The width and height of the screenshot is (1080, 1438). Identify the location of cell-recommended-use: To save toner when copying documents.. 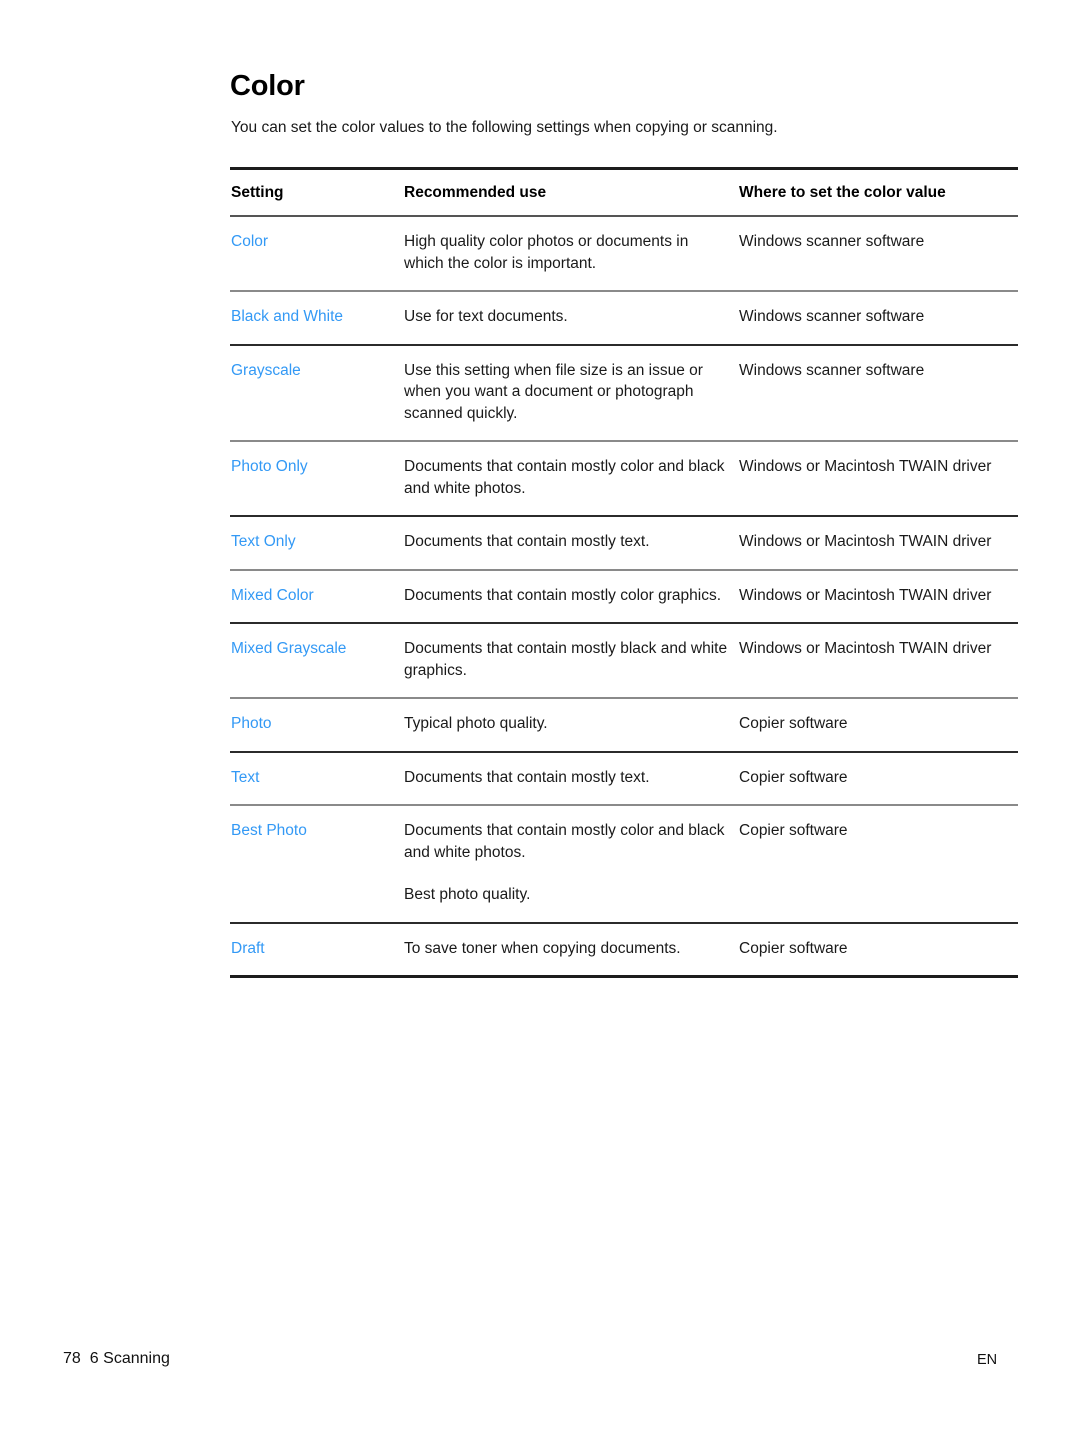
(570, 950).